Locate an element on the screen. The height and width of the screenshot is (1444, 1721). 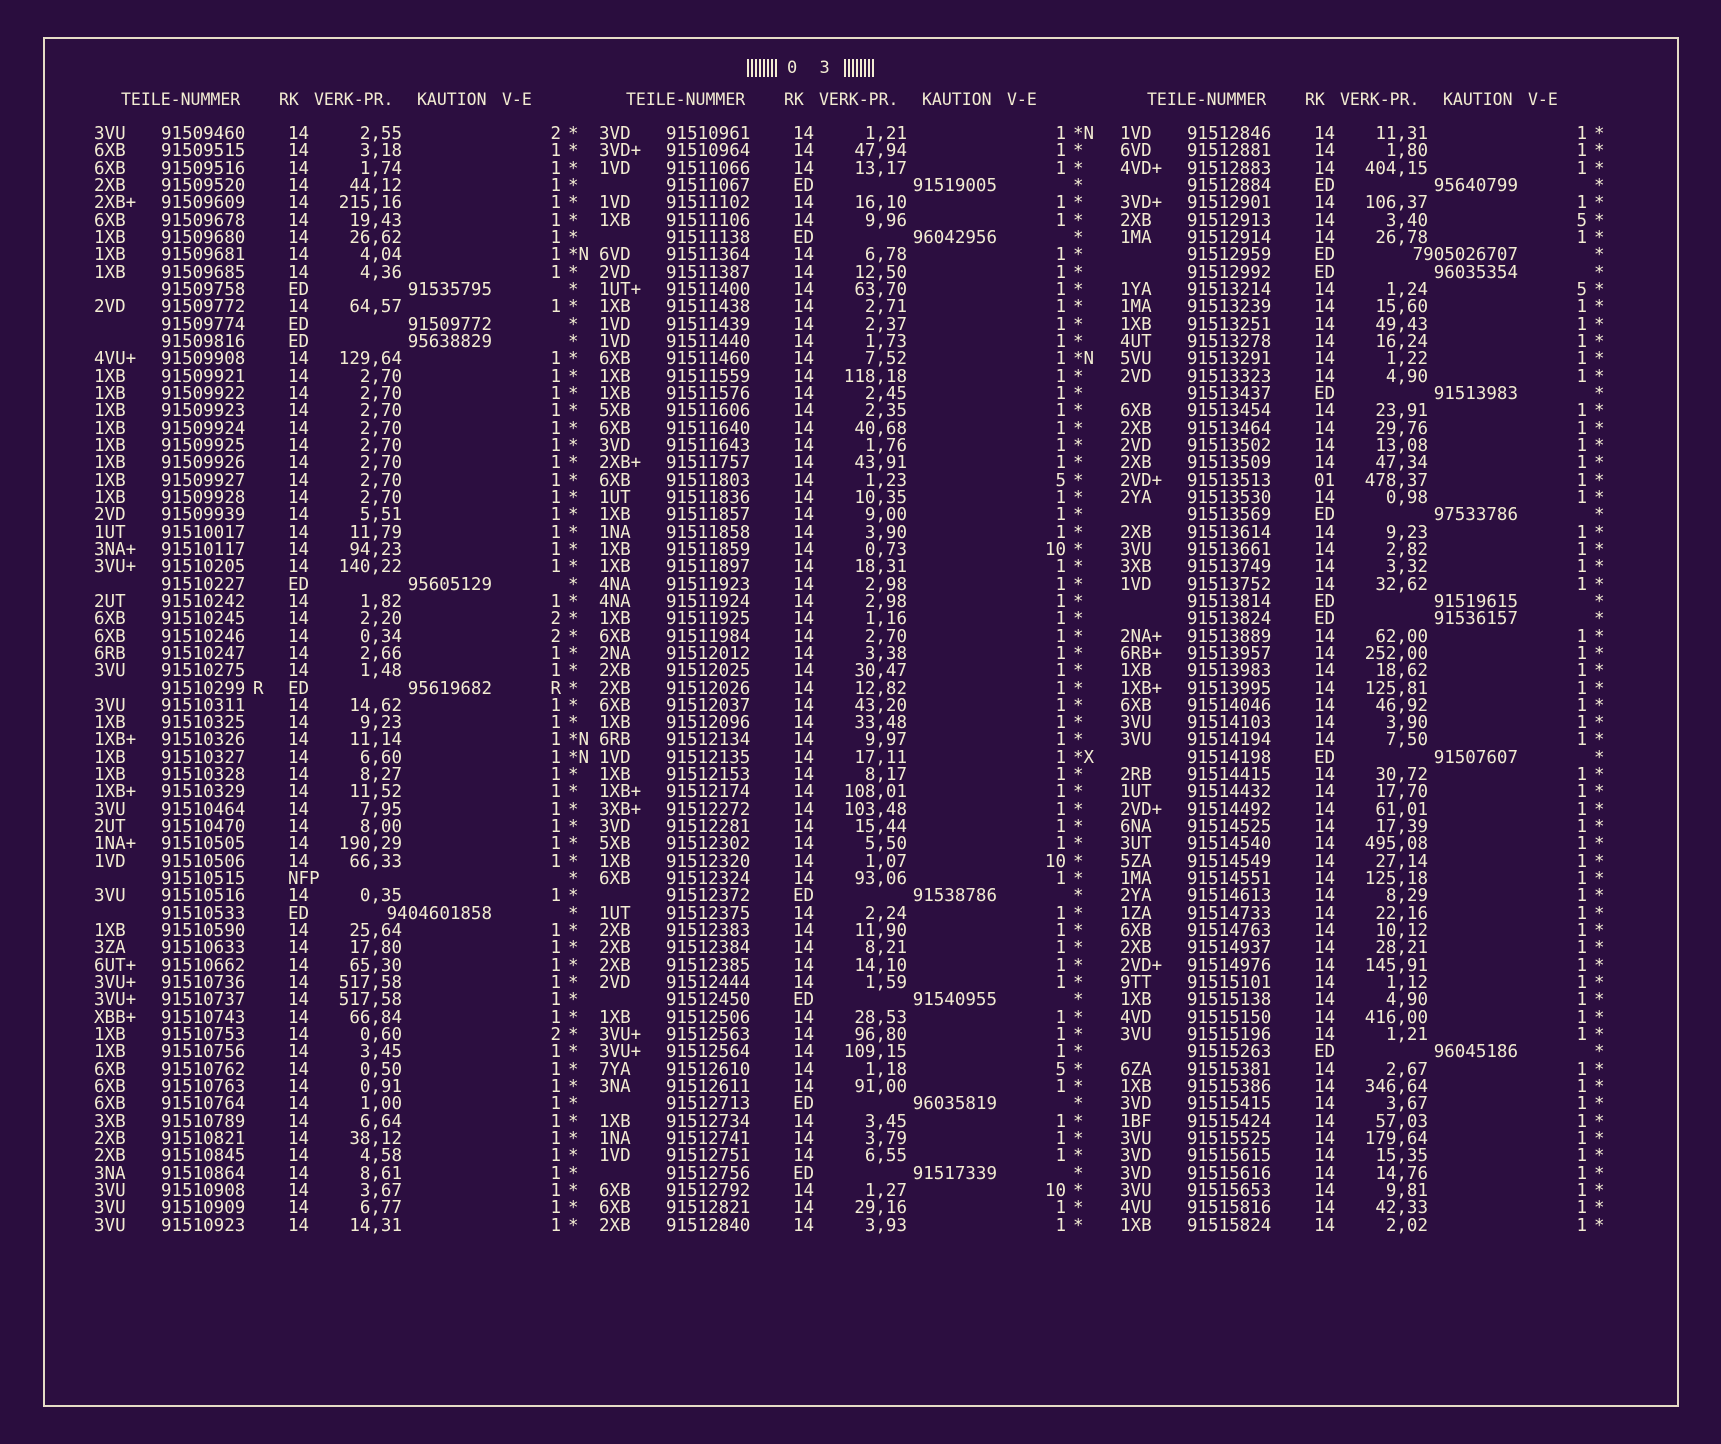
table-row: 3VU 91515525 14 179,64 1 * is located at coordinates (1366, 1139).